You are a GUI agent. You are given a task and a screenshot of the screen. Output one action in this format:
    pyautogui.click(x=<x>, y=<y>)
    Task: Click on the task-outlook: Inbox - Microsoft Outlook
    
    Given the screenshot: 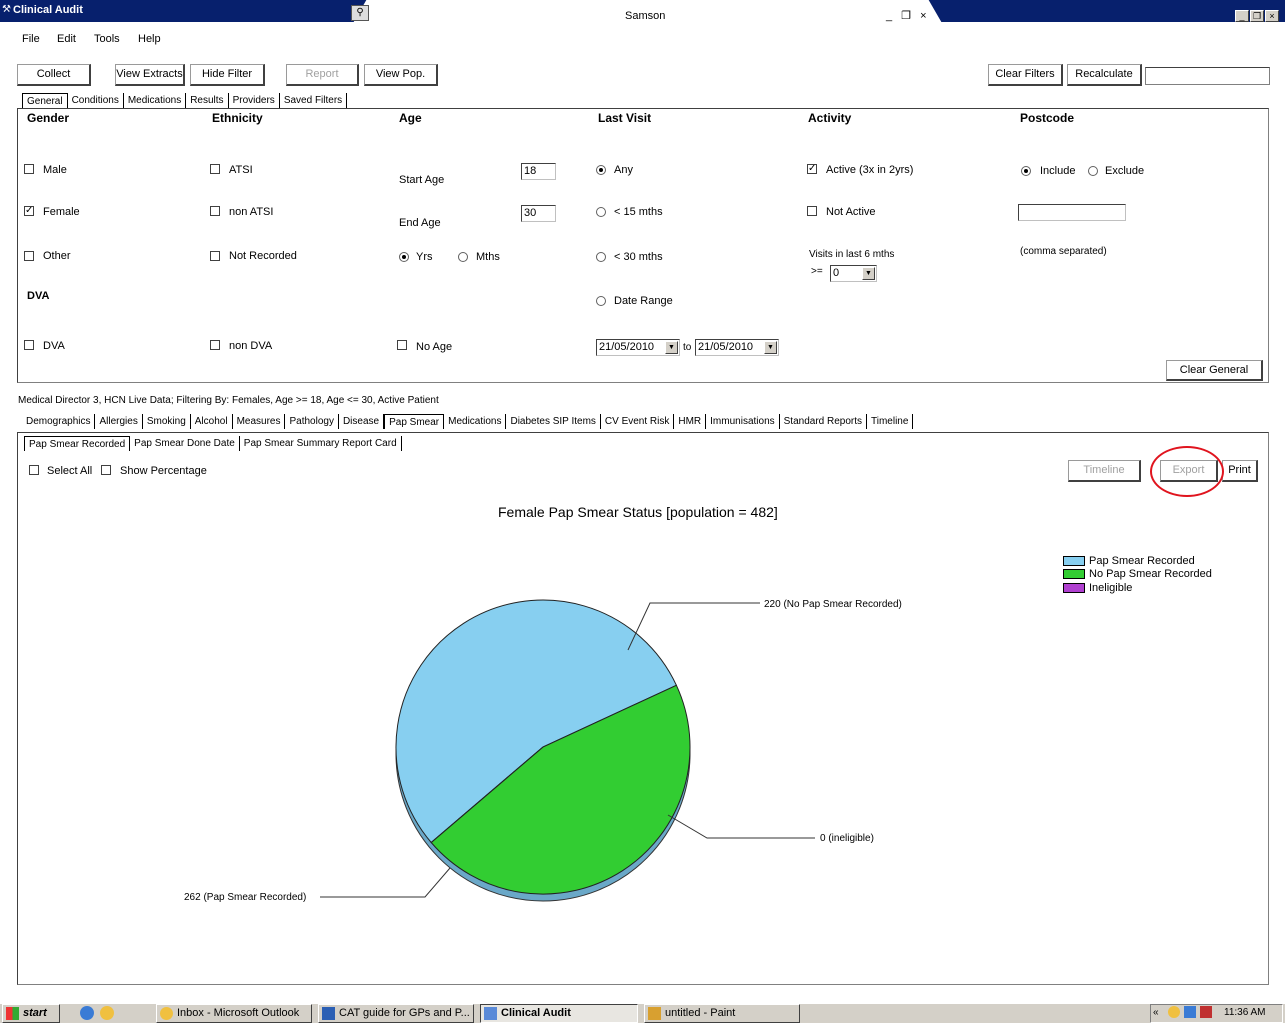 What is the action you would take?
    pyautogui.click(x=234, y=1013)
    